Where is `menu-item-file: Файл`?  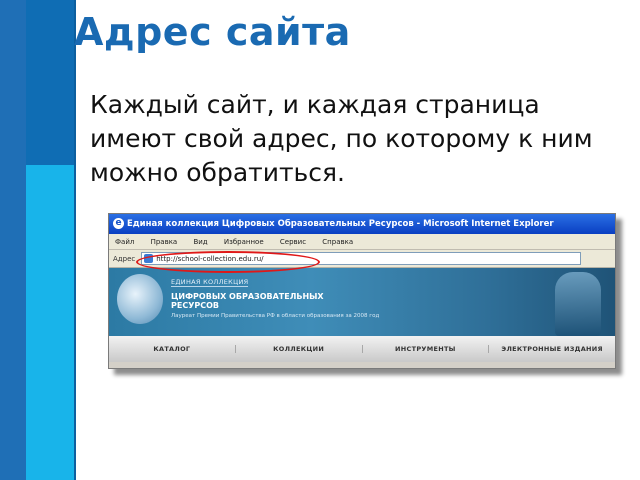 menu-item-file: Файл is located at coordinates (124, 242).